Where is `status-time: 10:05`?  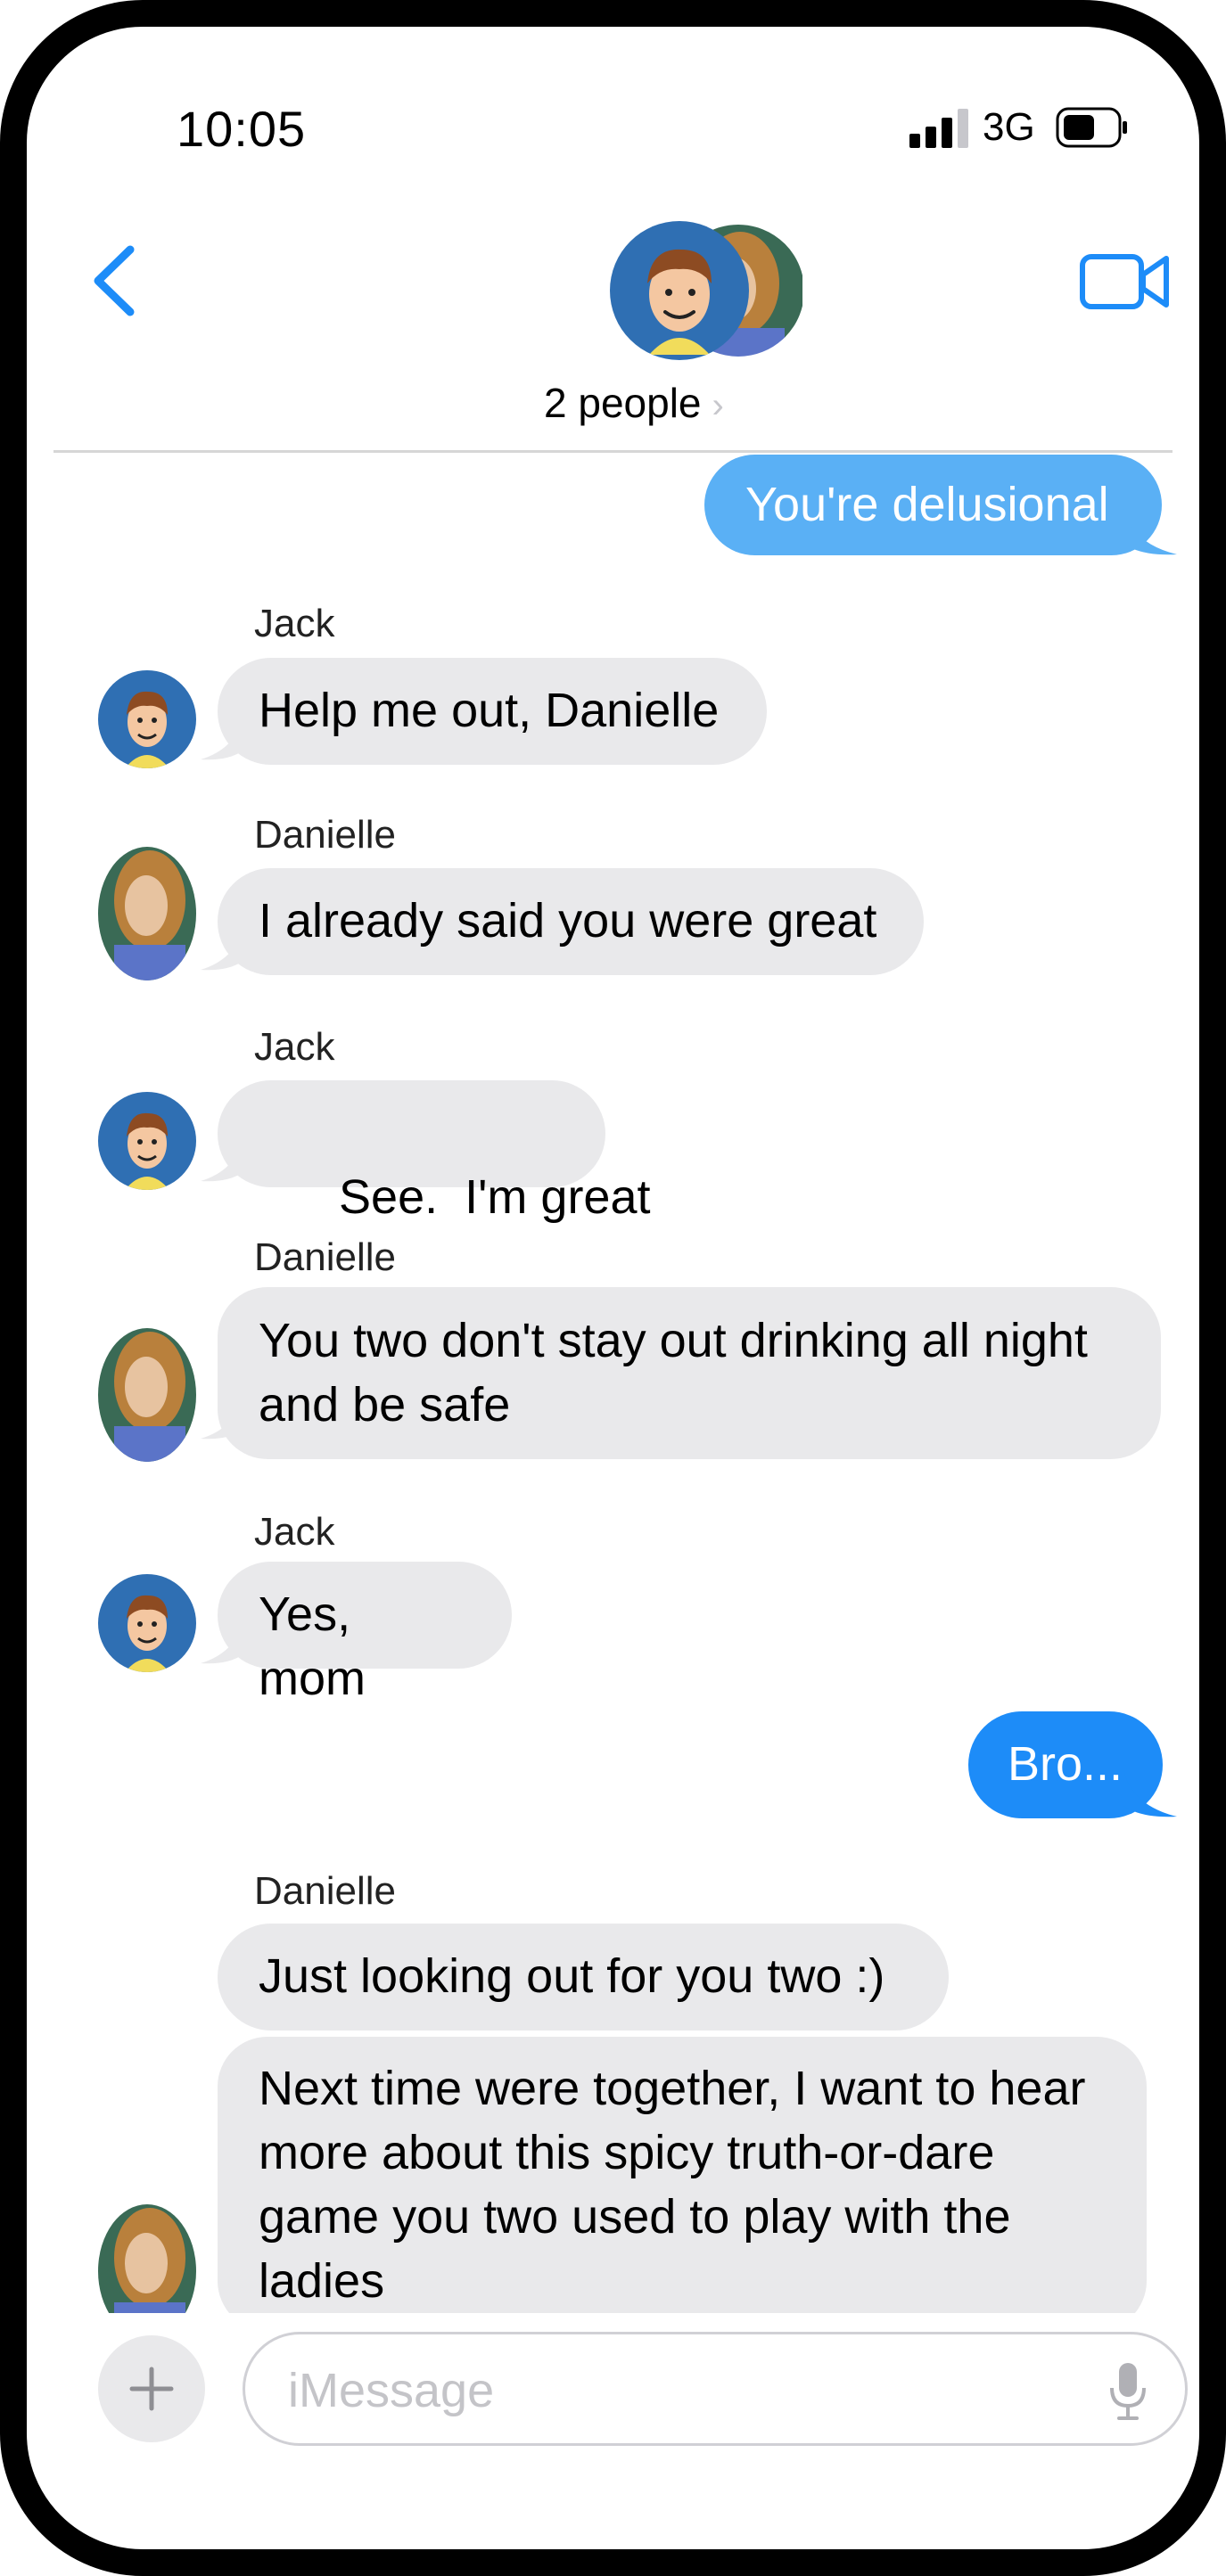 status-time: 10:05 is located at coordinates (242, 129).